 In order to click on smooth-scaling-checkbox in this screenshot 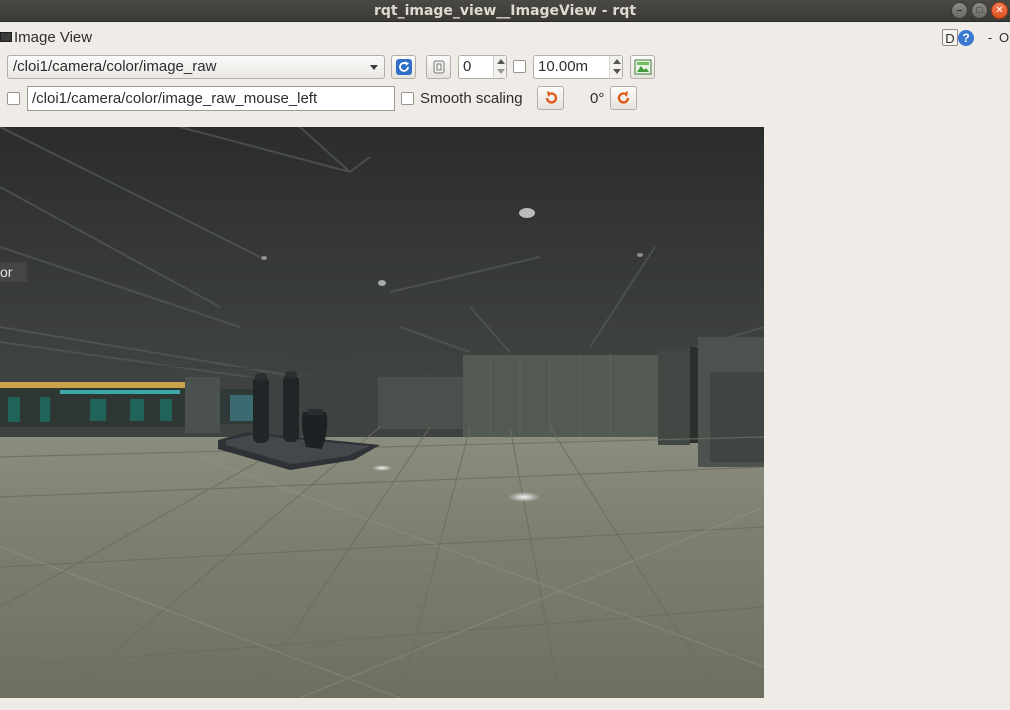, I will do `click(407, 98)`.